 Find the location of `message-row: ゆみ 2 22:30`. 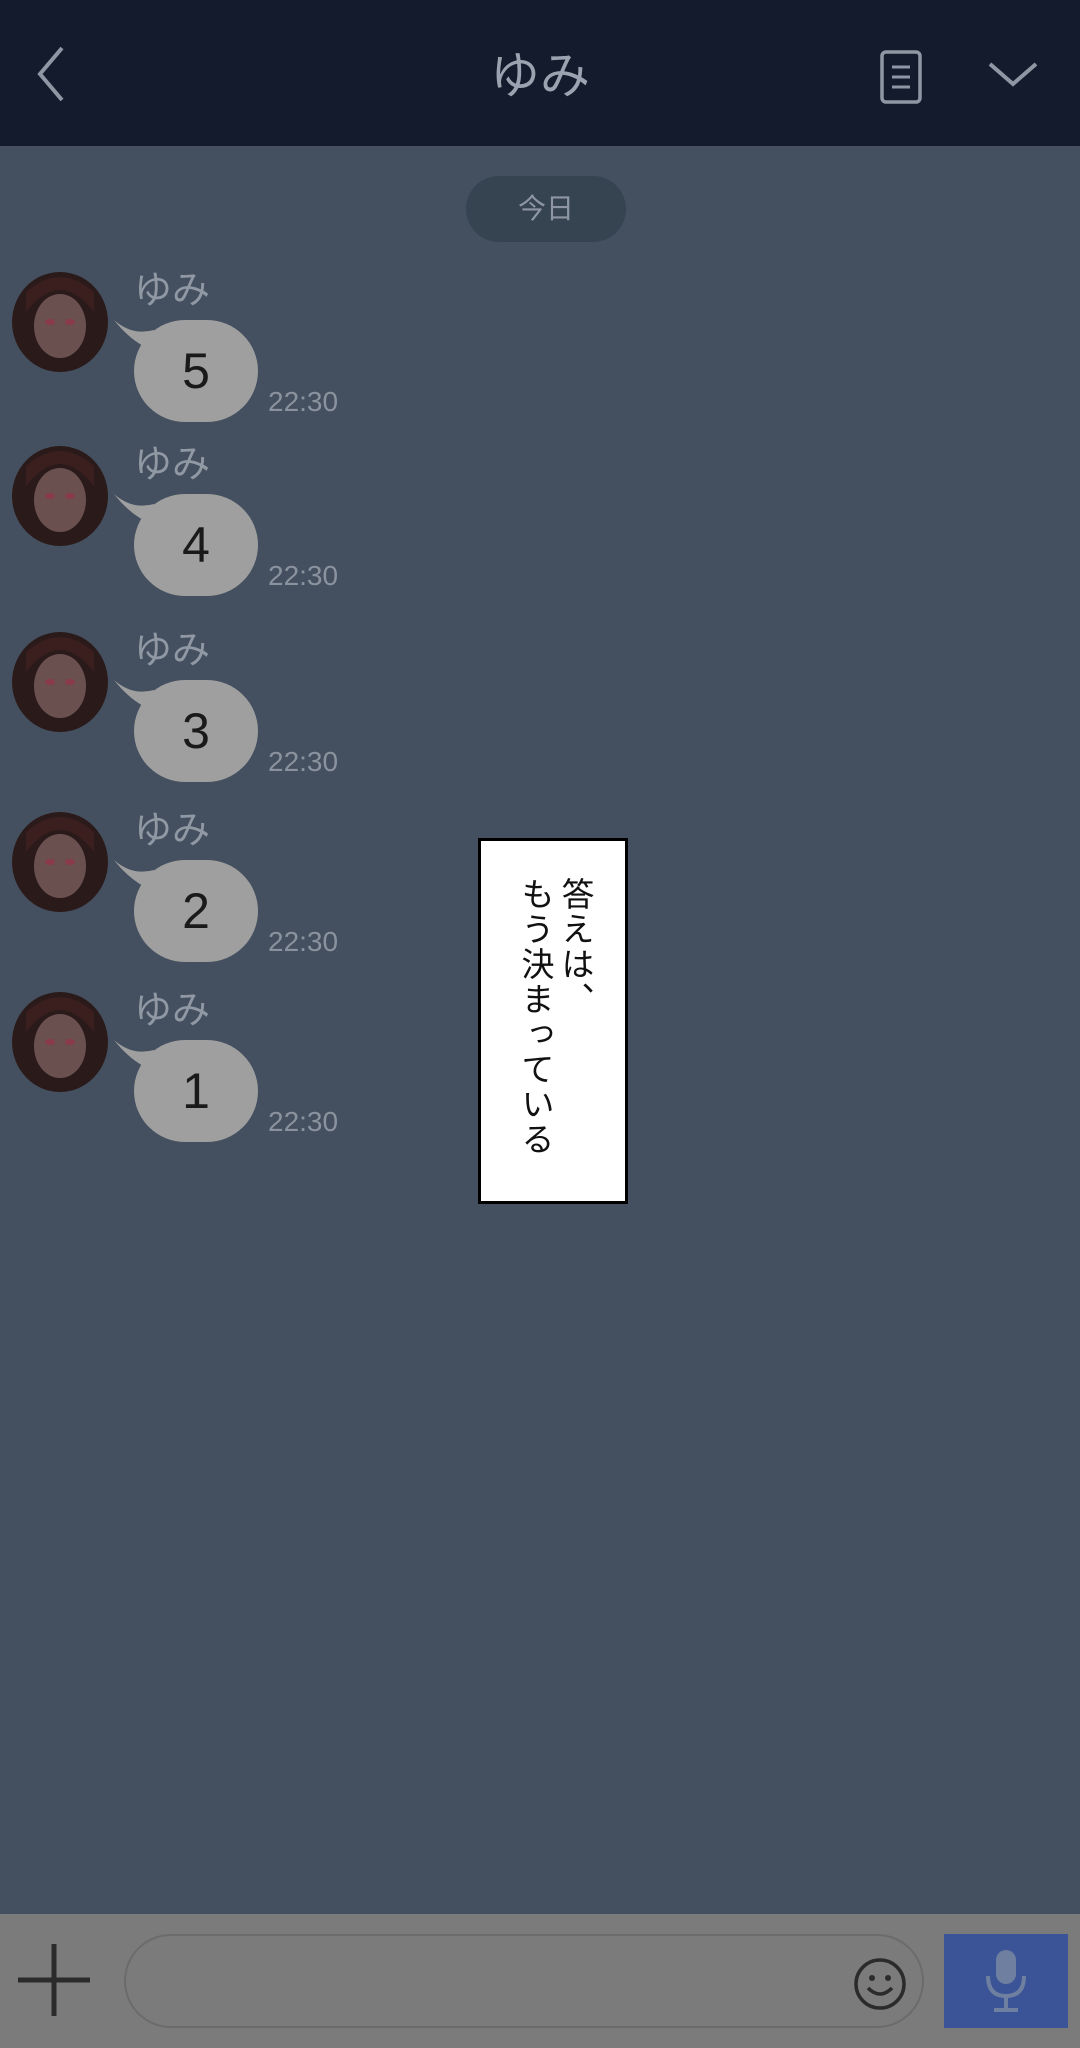

message-row: ゆみ 2 22:30 is located at coordinates (210, 895).